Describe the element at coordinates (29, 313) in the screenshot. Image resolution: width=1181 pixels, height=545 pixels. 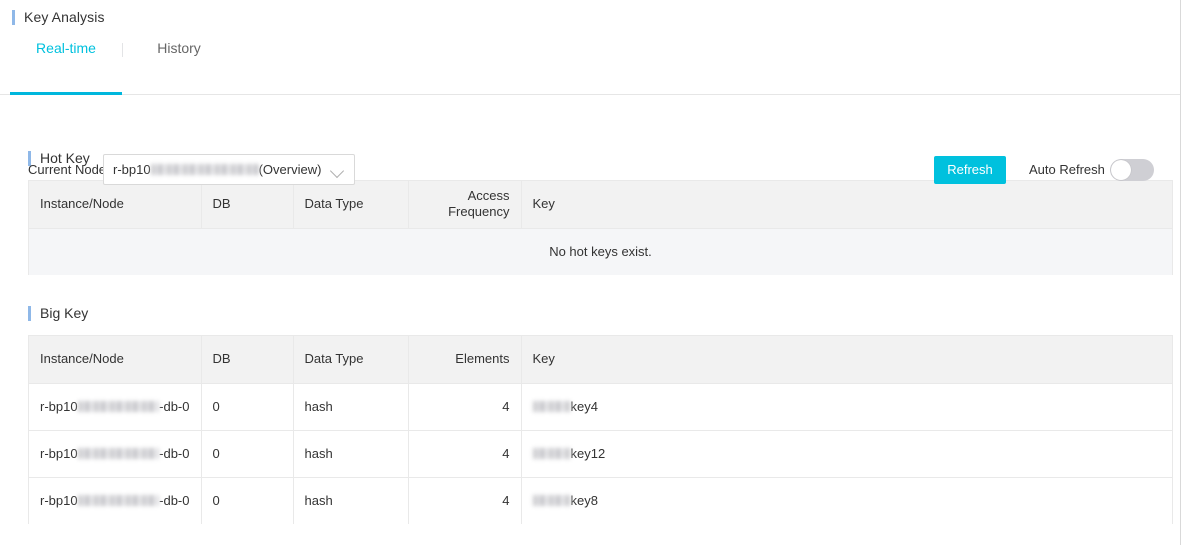
I see `big-key-accent-bar` at that location.